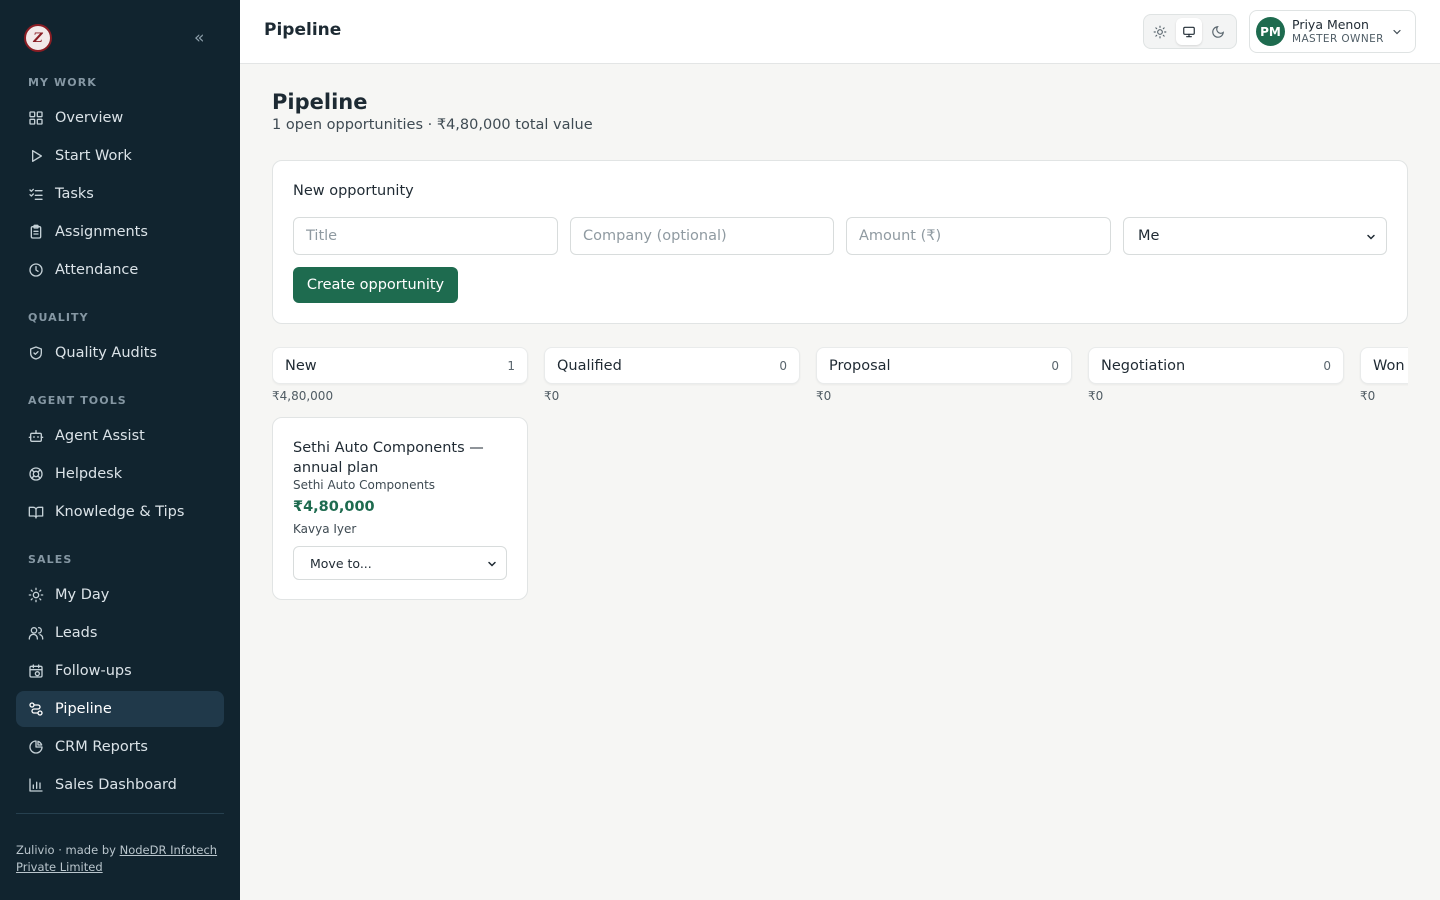 Image resolution: width=1440 pixels, height=900 pixels. Describe the element at coordinates (702, 236) in the screenshot. I see `company-input` at that location.